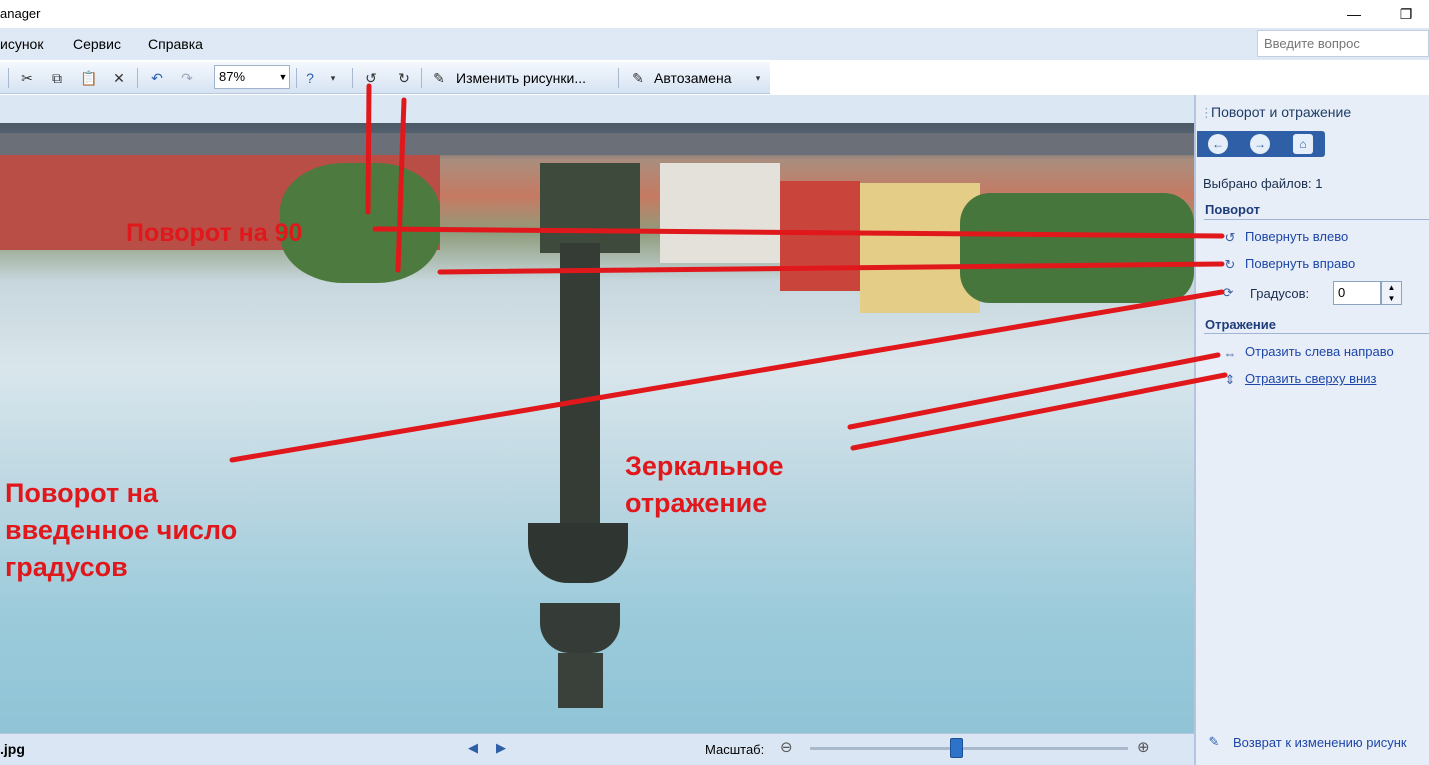 The image size is (1429, 765). Describe the element at coordinates (310, 78) in the screenshot. I see `help-icon: ?` at that location.